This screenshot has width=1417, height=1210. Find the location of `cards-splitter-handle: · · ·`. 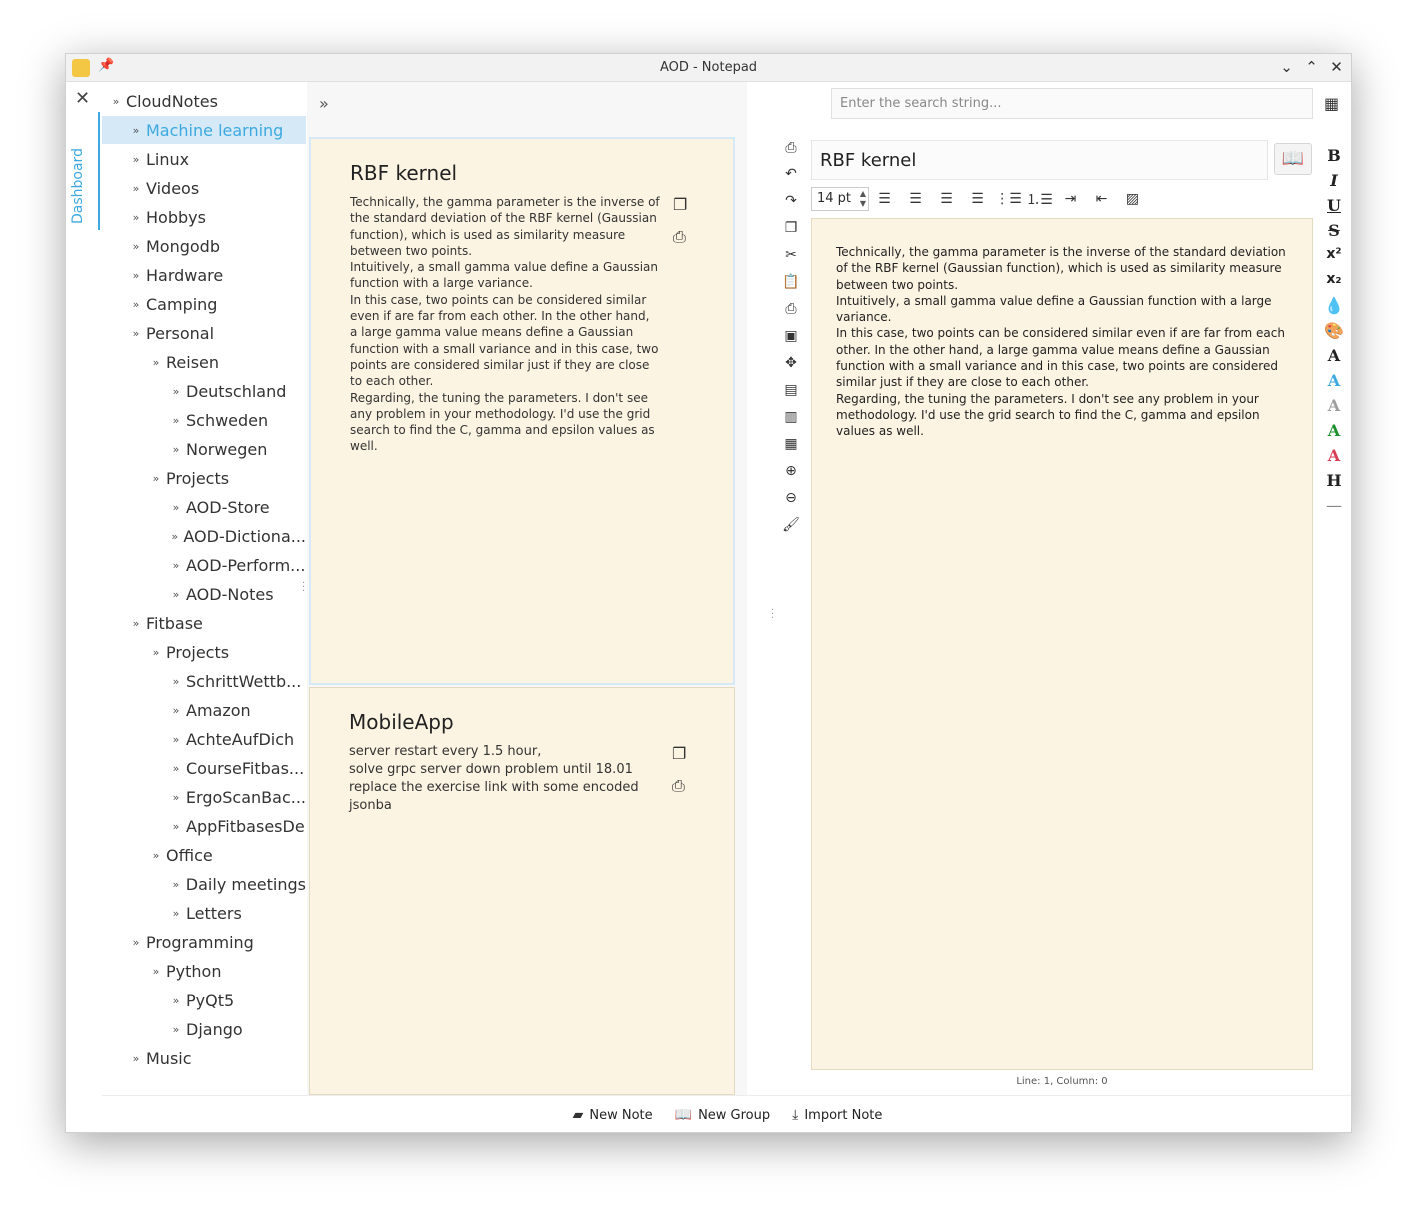

cards-splitter-handle: · · · is located at coordinates (772, 615).